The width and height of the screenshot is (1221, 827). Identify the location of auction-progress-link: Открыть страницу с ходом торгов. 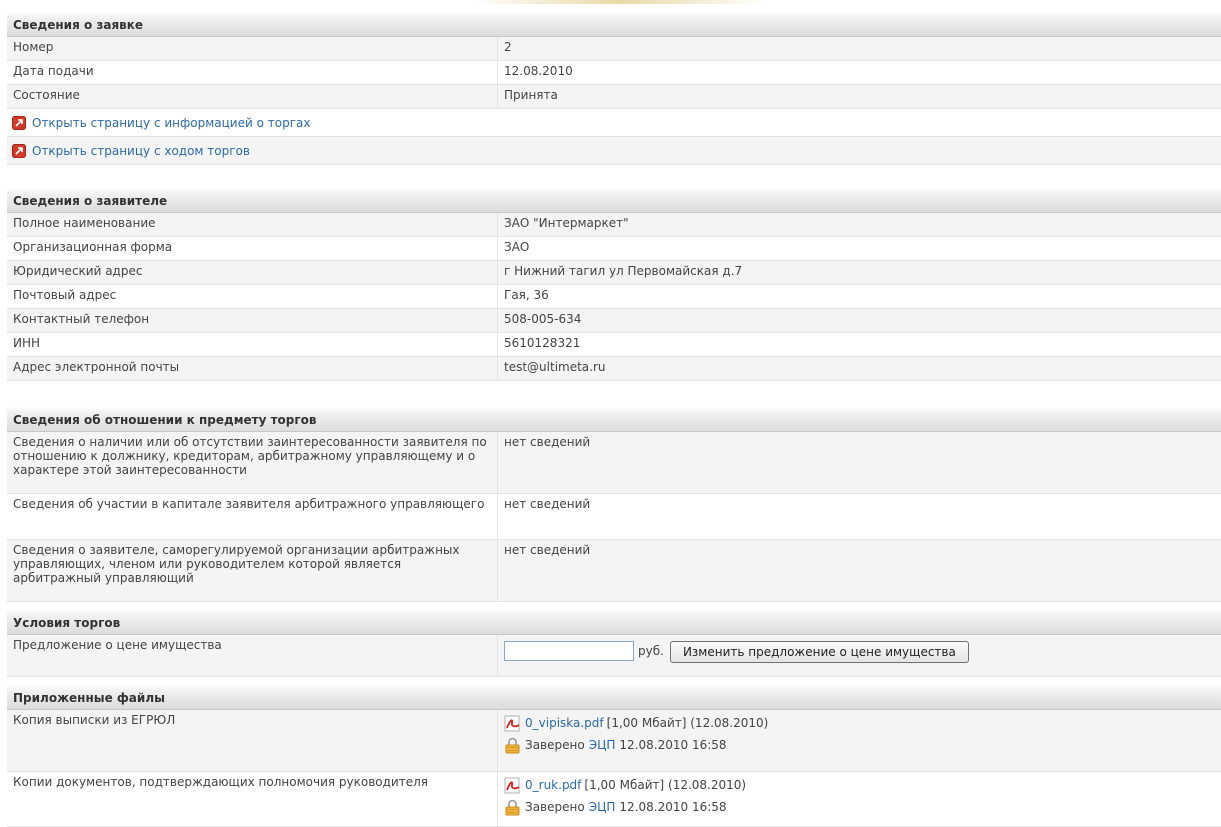
(141, 151).